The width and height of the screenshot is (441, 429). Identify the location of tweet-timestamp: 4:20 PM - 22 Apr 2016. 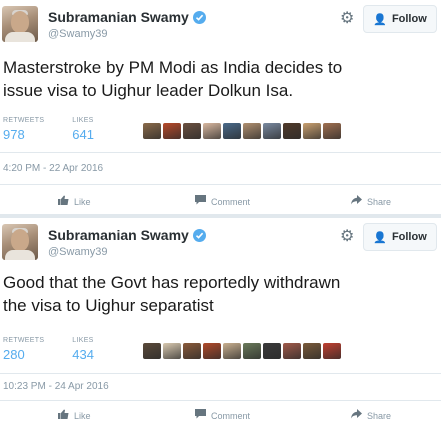
(53, 168).